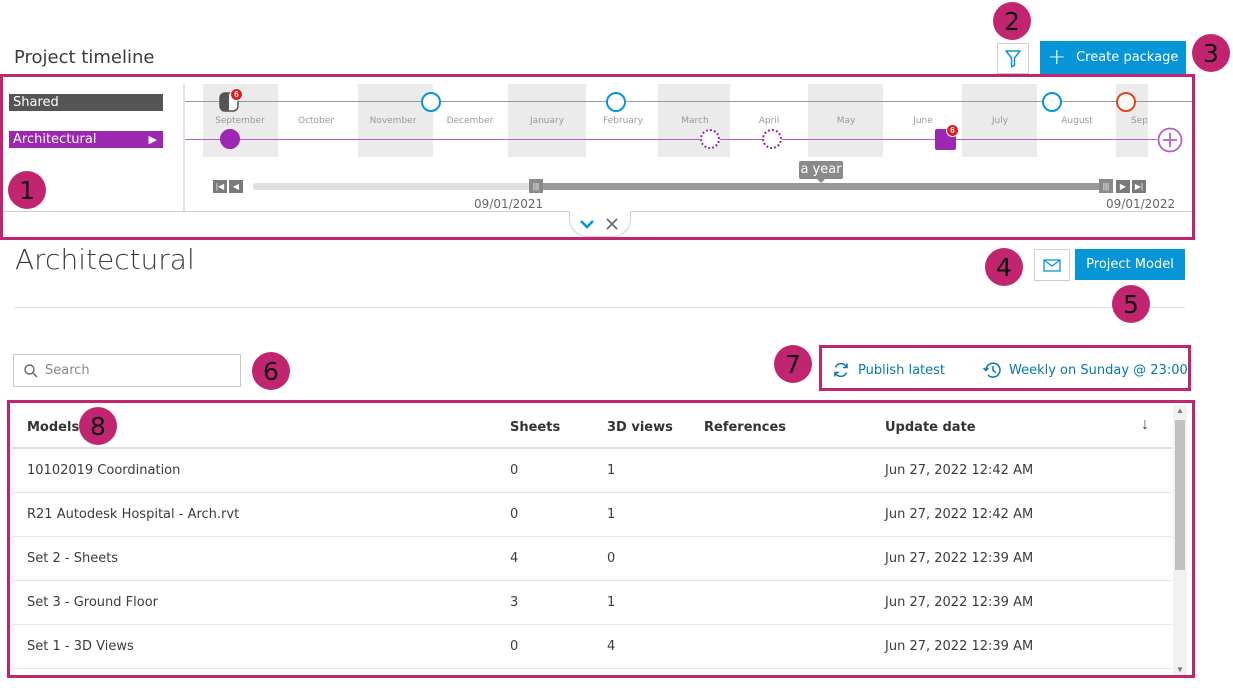 This screenshot has width=1233, height=688. I want to click on scrub-next-button: ▶, so click(1123, 186).